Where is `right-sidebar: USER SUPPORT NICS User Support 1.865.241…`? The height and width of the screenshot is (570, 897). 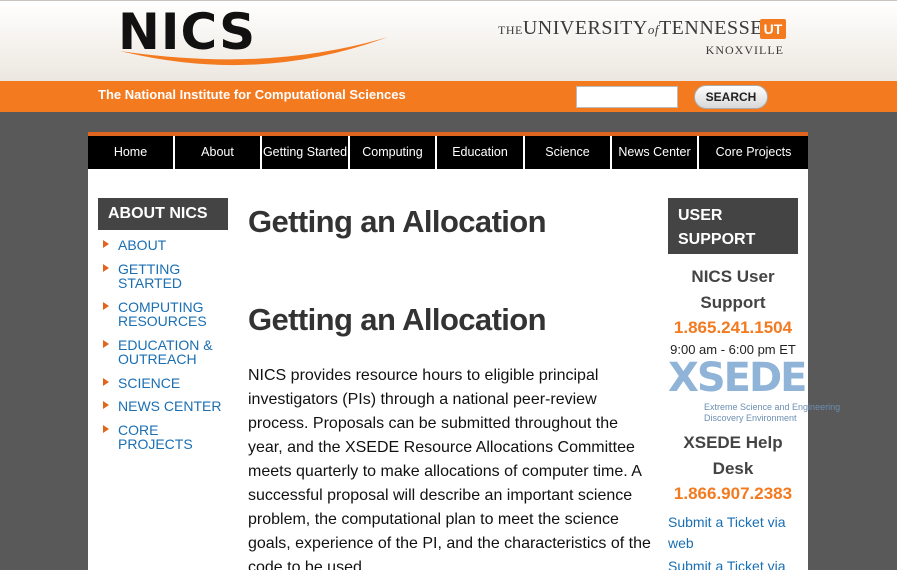 right-sidebar: USER SUPPORT NICS User Support 1.865.241… is located at coordinates (754, 384).